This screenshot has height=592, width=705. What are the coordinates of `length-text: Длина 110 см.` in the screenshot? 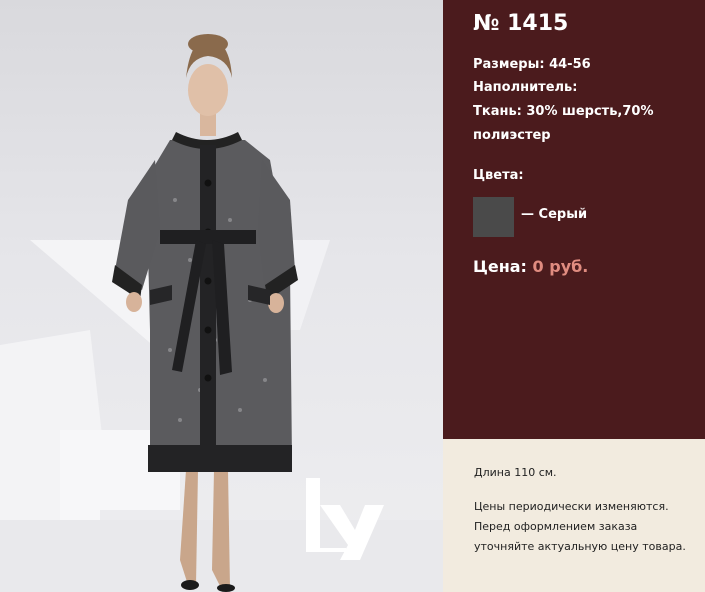 It's located at (515, 472).